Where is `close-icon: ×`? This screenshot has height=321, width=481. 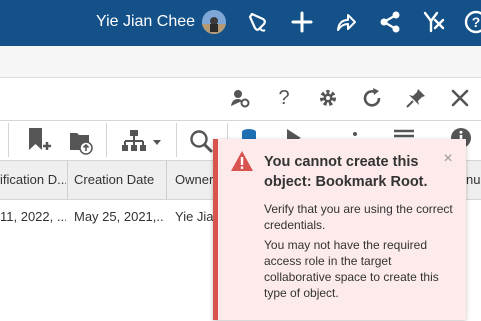
close-icon: × is located at coordinates (448, 159).